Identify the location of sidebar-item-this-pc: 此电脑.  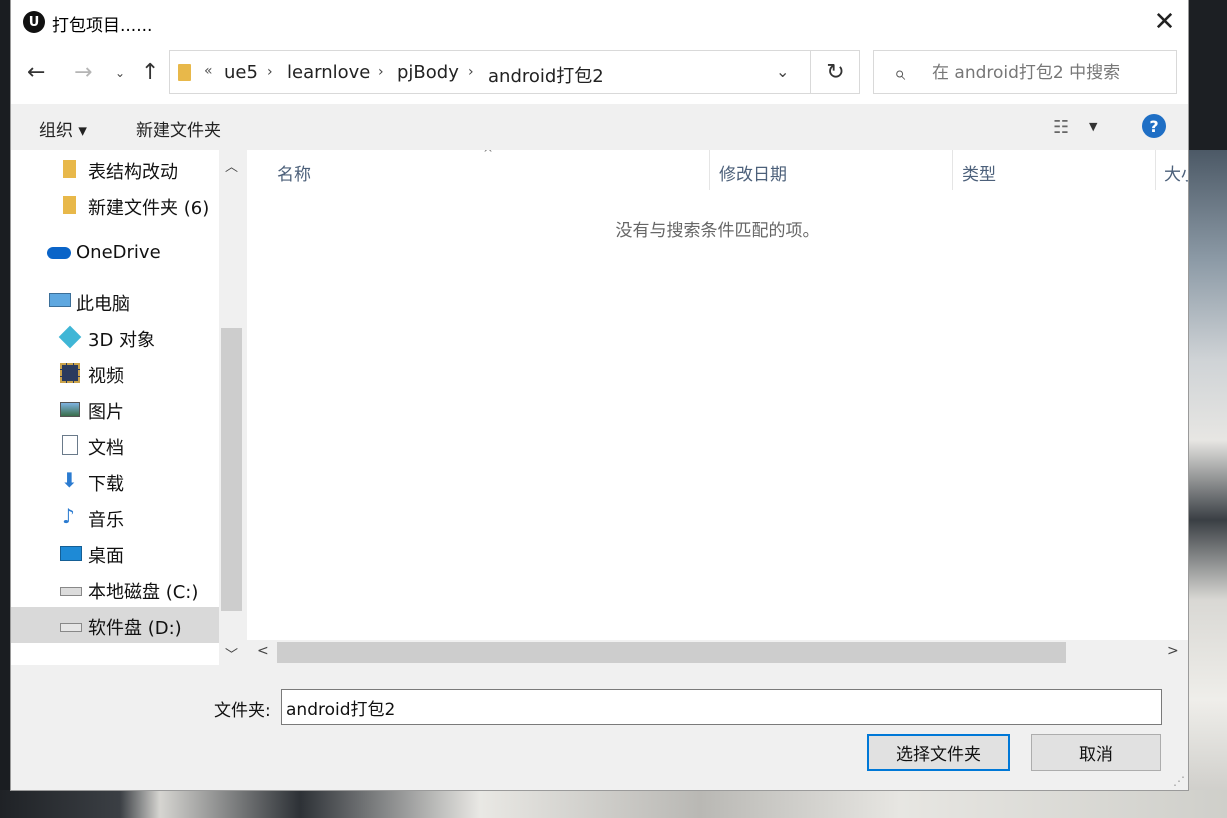
(115, 301).